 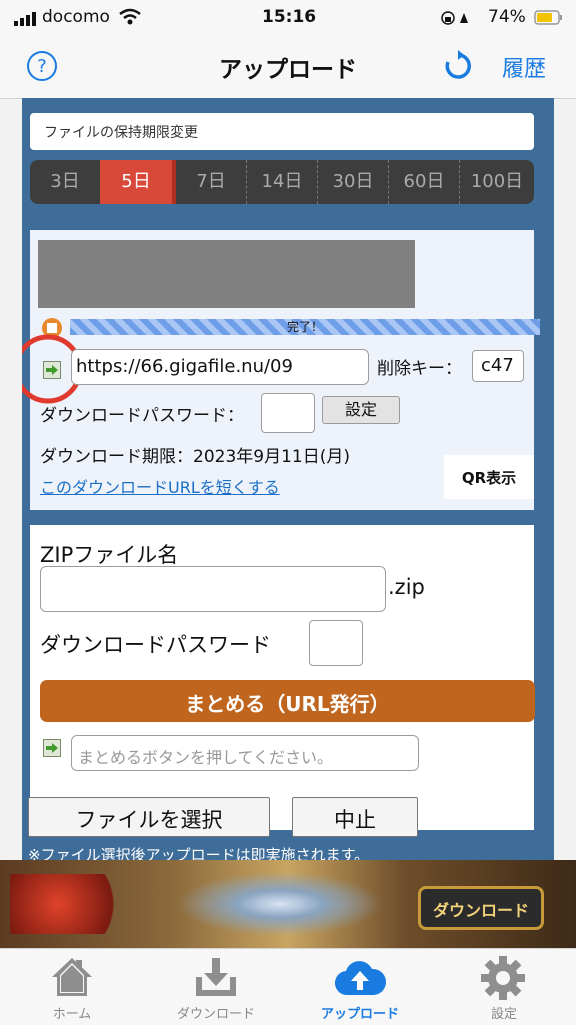 I want to click on progress-bar: 完了！, so click(x=305, y=327).